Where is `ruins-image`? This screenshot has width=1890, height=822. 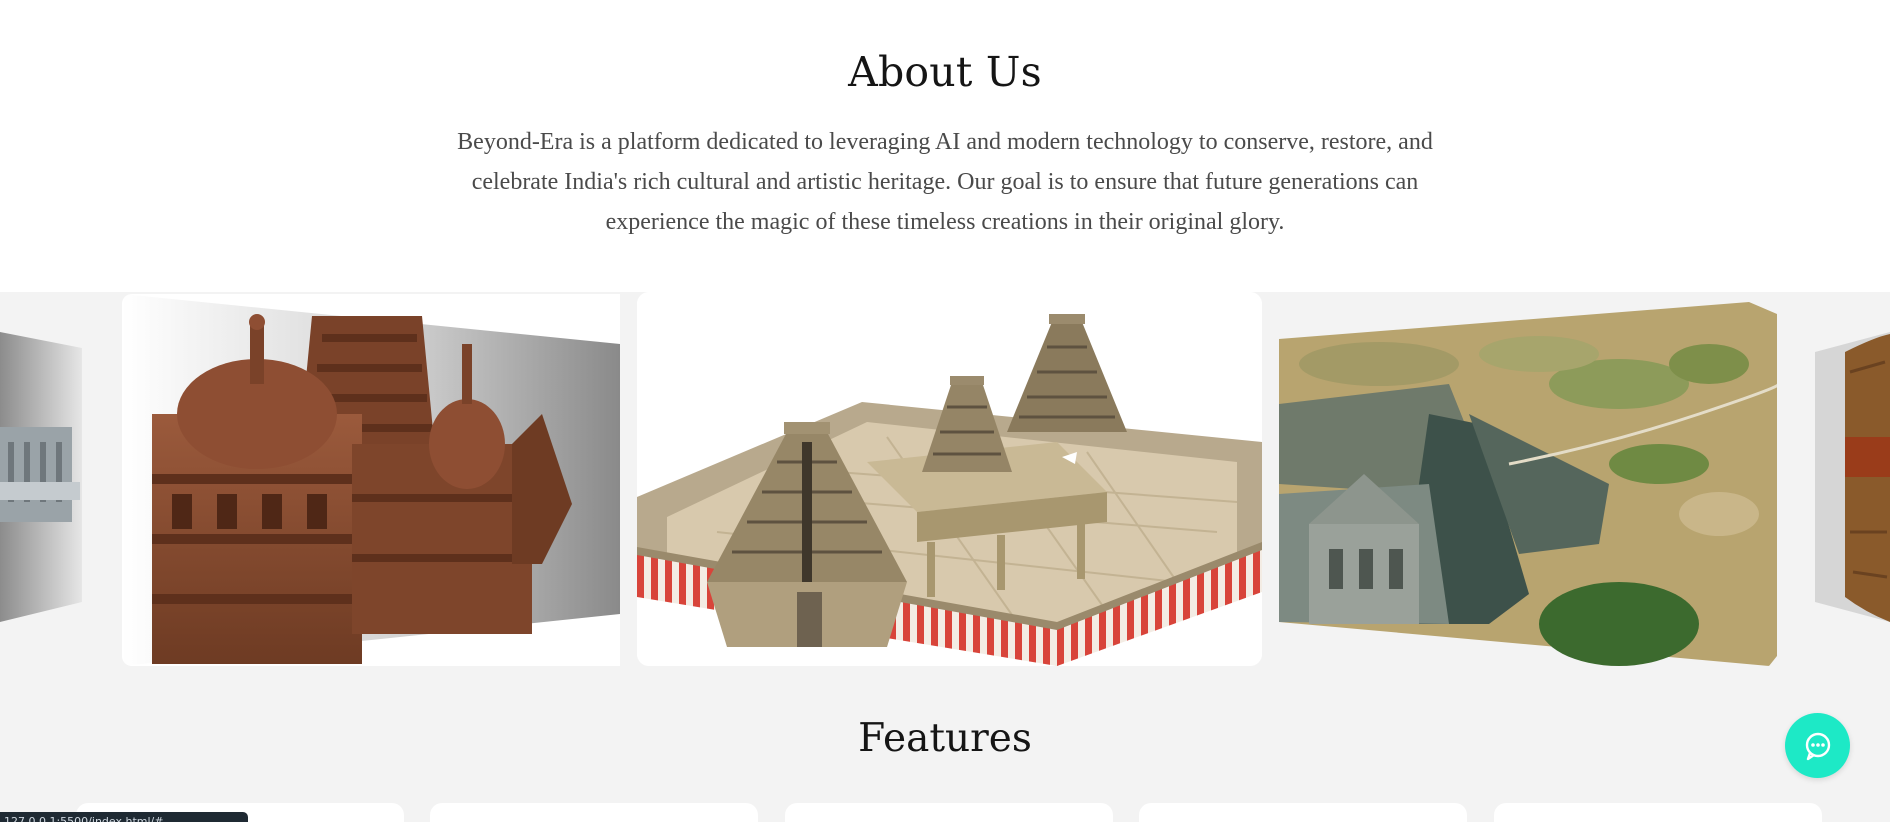
ruins-image is located at coordinates (41, 477).